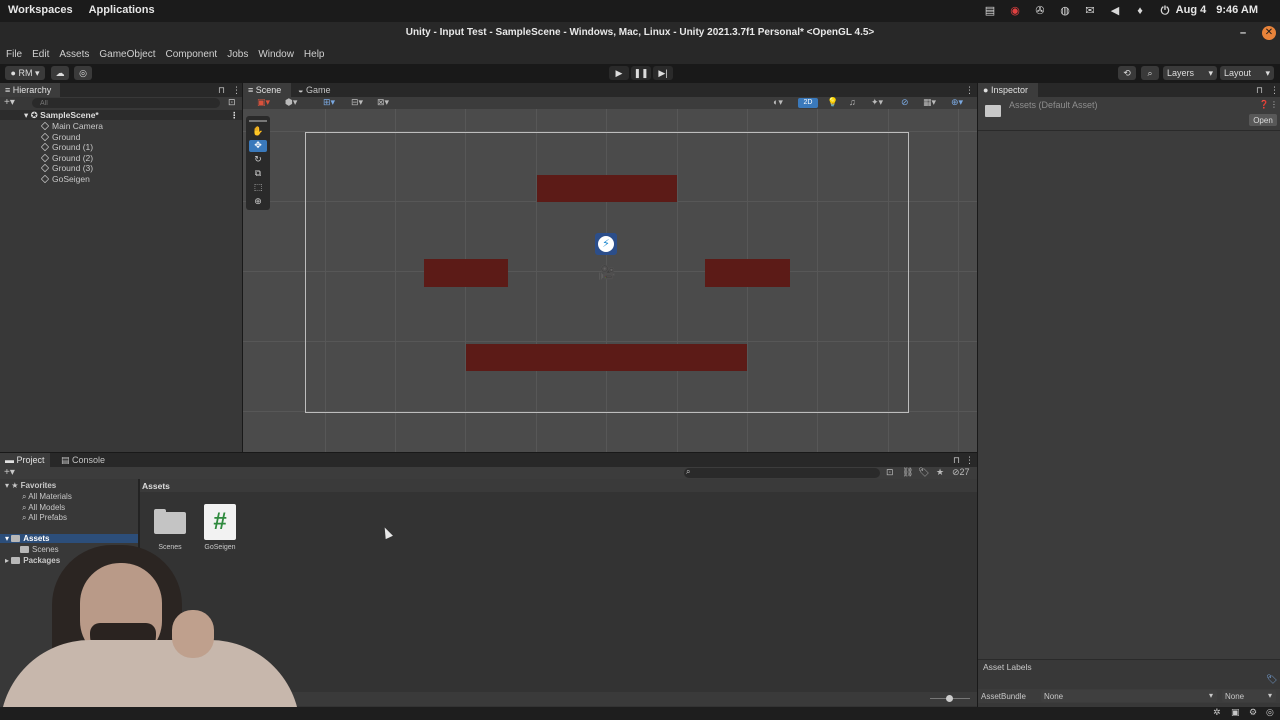 This screenshot has height=720, width=1280. I want to click on menu-assets: Assets, so click(74, 54).